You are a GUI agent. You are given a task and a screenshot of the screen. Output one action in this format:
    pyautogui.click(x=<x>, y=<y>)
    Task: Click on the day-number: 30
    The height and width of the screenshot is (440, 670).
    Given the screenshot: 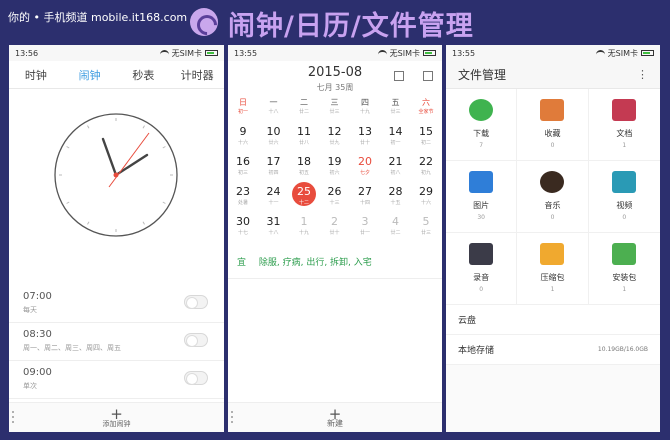 What is the action you would take?
    pyautogui.click(x=243, y=221)
    